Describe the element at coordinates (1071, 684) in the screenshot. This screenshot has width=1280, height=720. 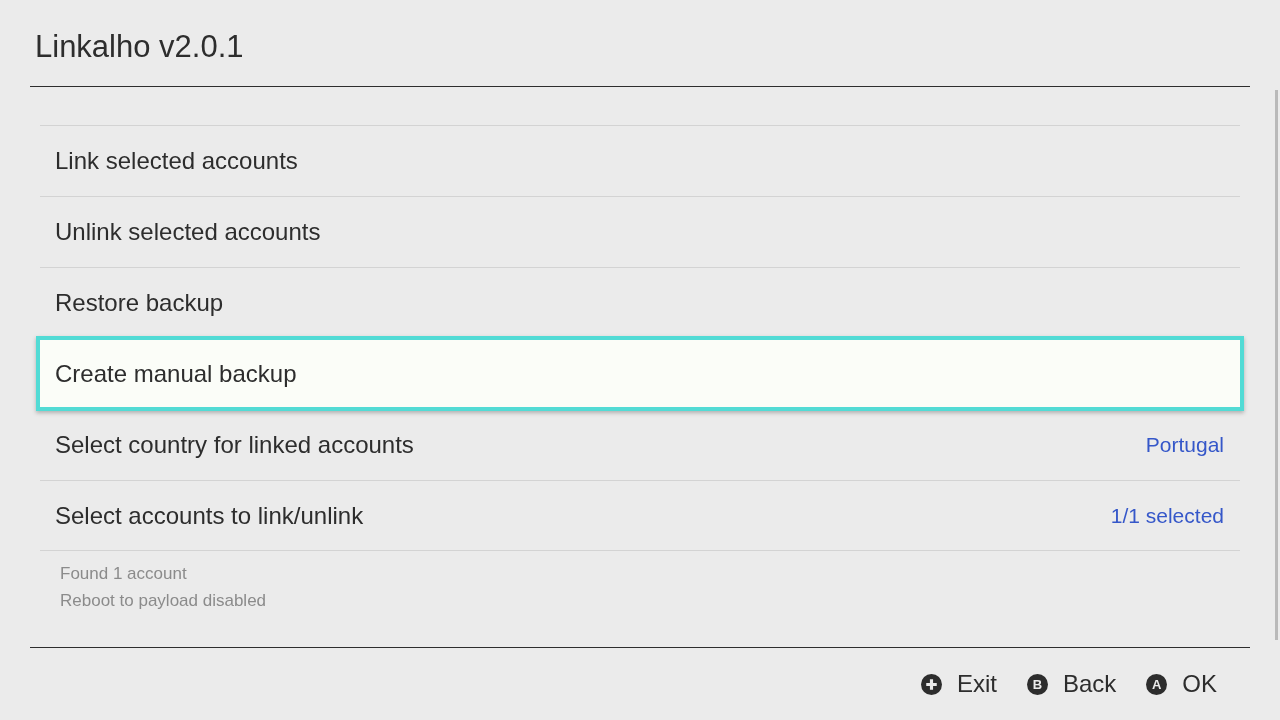
I see `footer-action-button: B Back` at that location.